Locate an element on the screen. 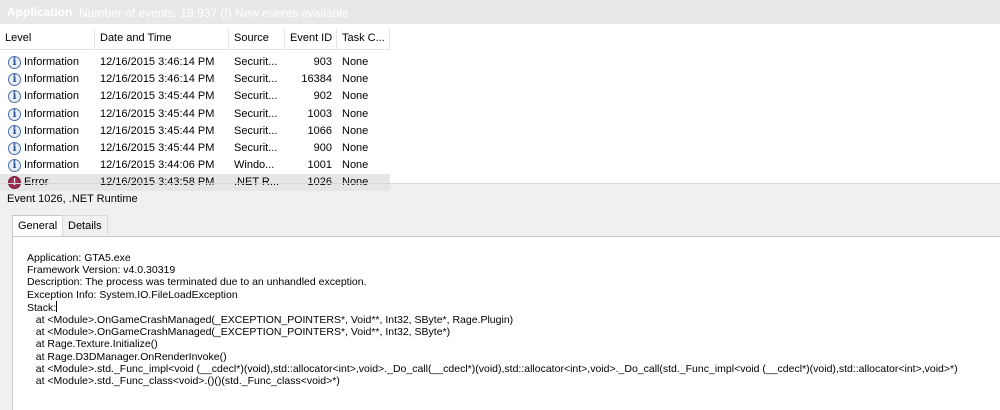  tab-general: General is located at coordinates (38, 226).